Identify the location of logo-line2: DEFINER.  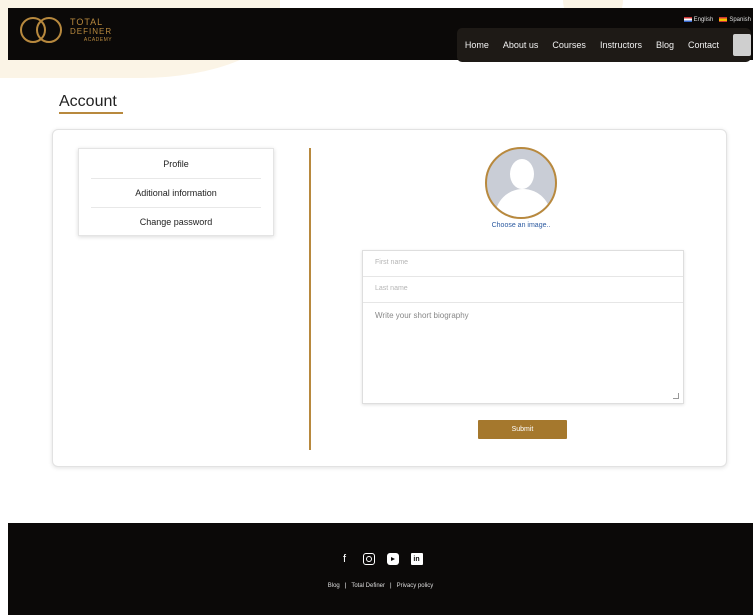
(91, 31).